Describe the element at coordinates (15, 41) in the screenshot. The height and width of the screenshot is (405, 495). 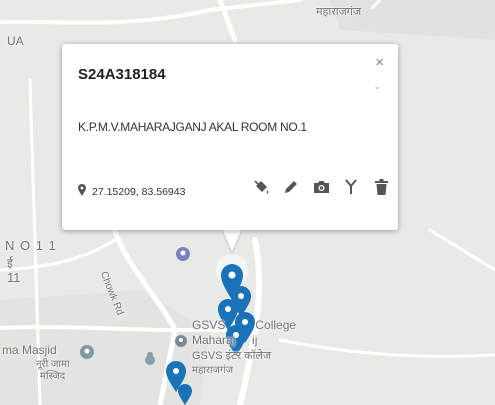
I see `map-label-ua: UA` at that location.